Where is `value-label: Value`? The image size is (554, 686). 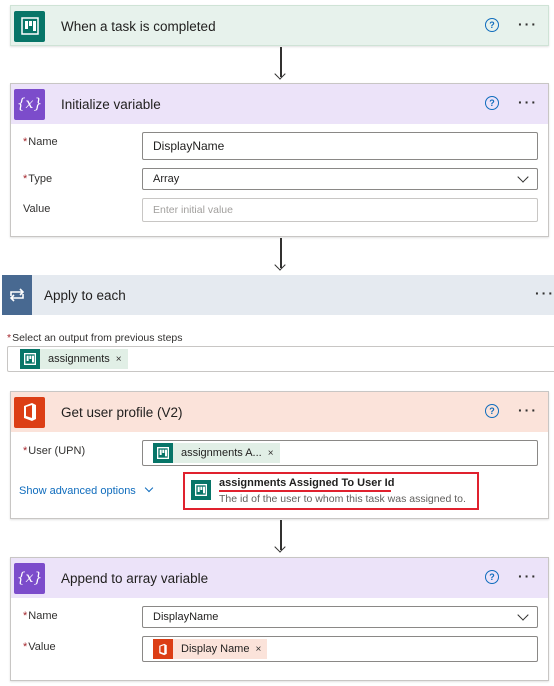
value-label: Value is located at coordinates (37, 209).